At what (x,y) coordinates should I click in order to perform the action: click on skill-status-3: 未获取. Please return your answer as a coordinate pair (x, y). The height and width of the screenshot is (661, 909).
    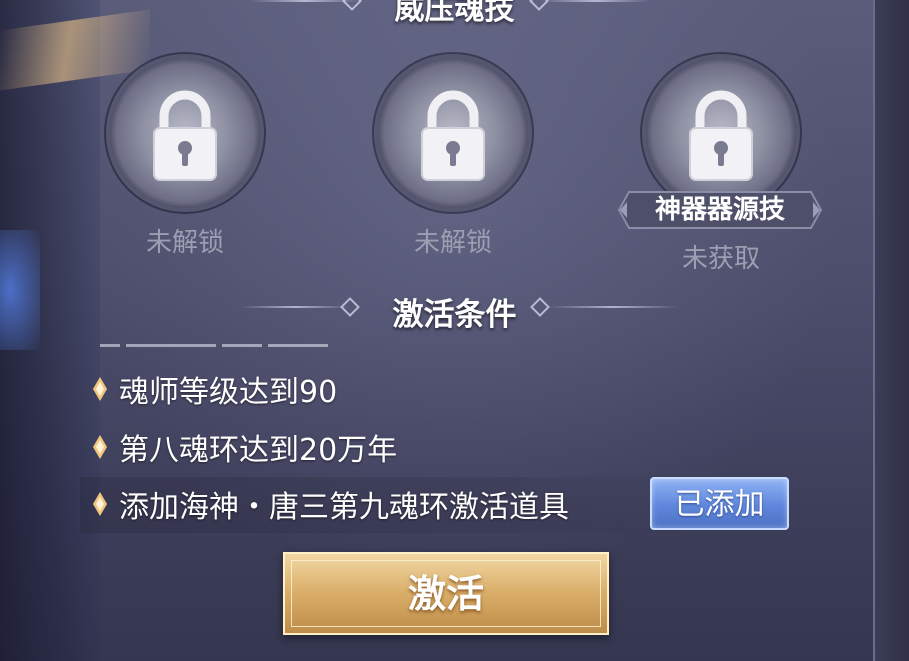
    Looking at the image, I should click on (720, 259).